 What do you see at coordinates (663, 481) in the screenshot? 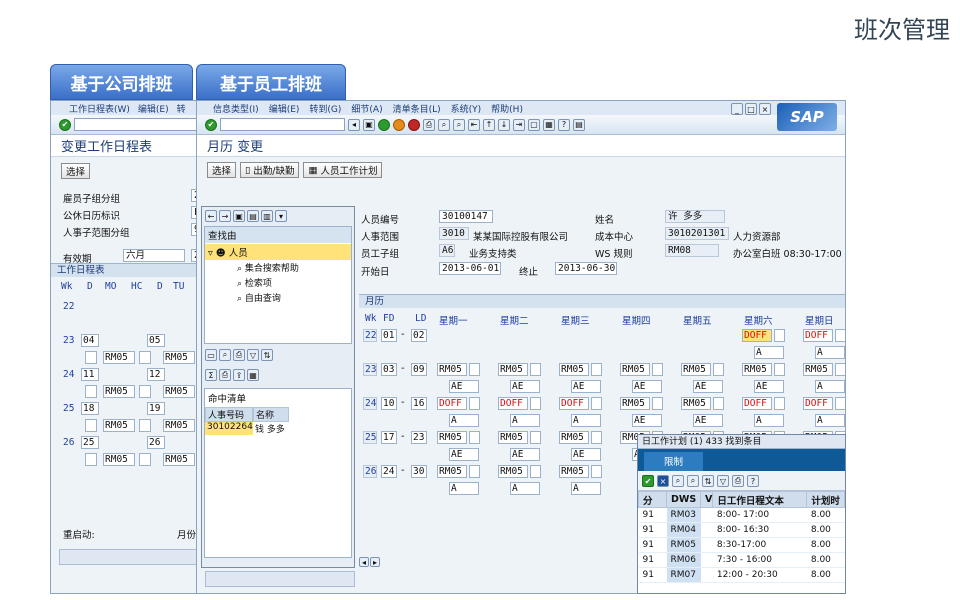
I see `cancel-icon: ×` at bounding box center [663, 481].